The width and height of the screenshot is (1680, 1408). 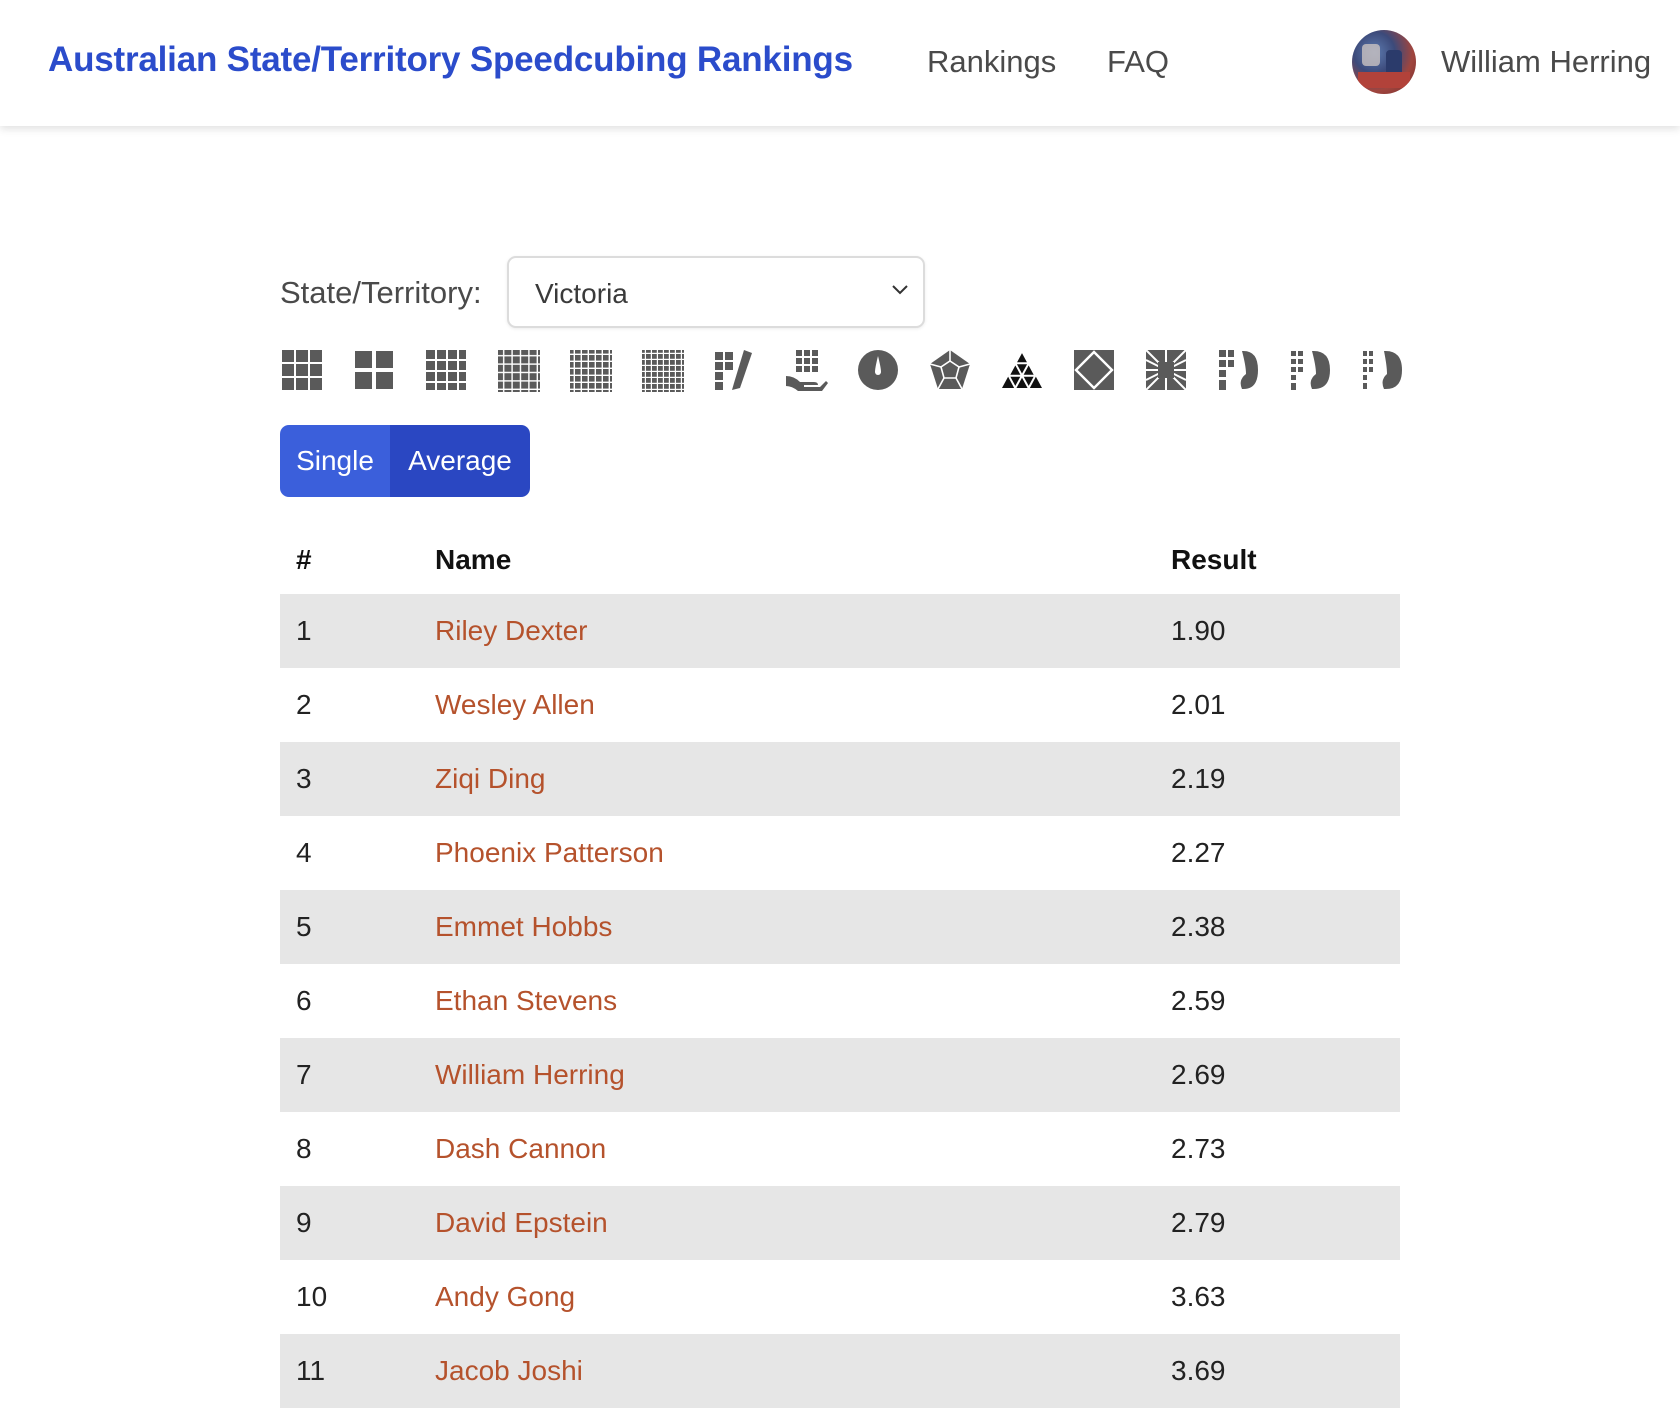 I want to click on competitor-link: William Herring, so click(x=530, y=1075).